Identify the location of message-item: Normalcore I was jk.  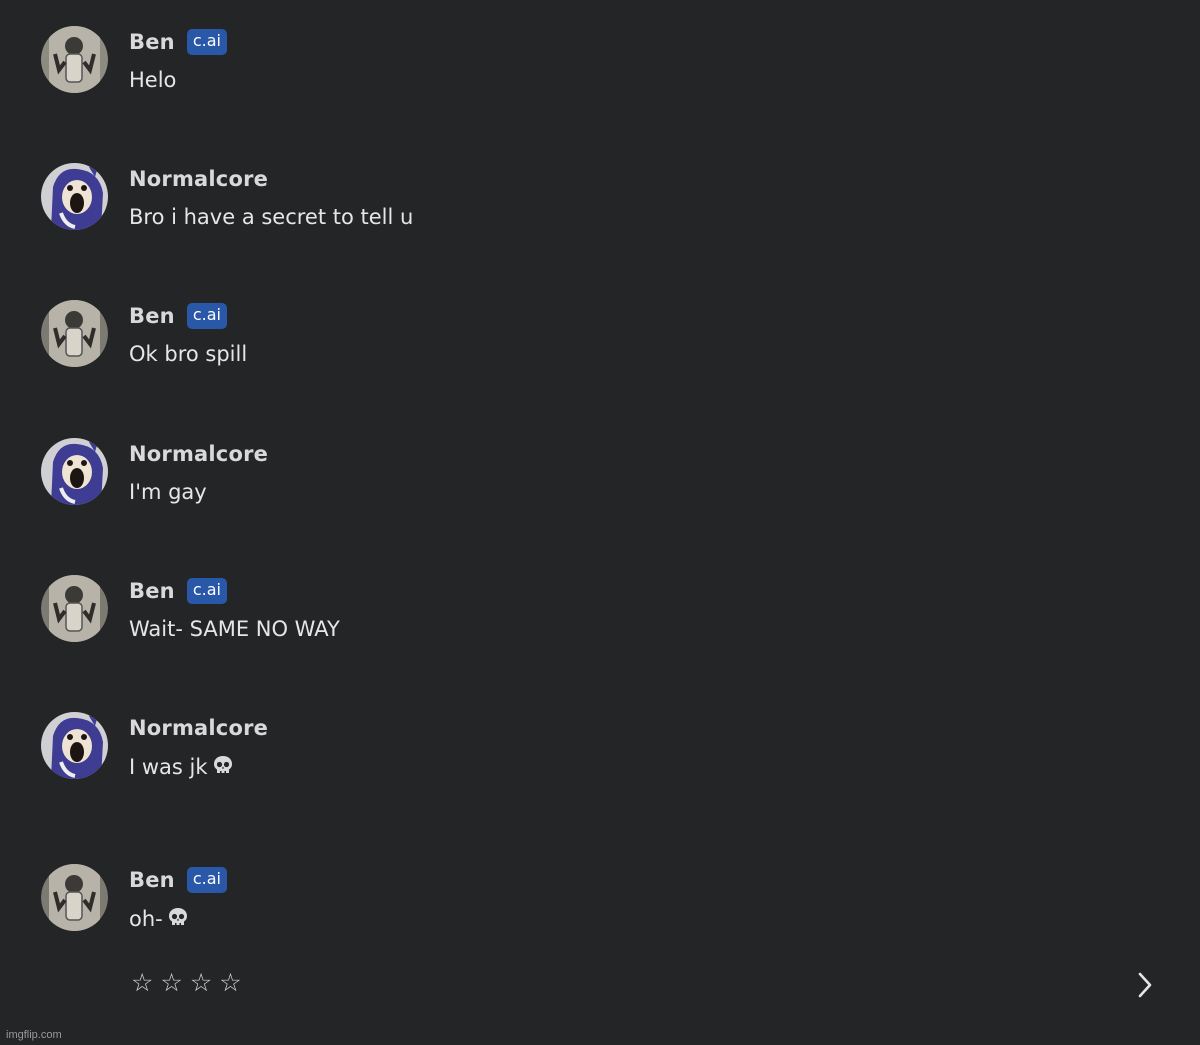
(600, 752).